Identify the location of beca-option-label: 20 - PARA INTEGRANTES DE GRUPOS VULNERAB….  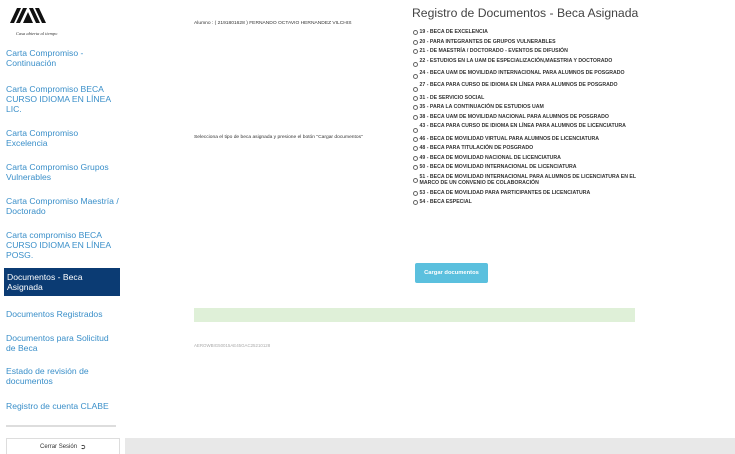
(487, 41).